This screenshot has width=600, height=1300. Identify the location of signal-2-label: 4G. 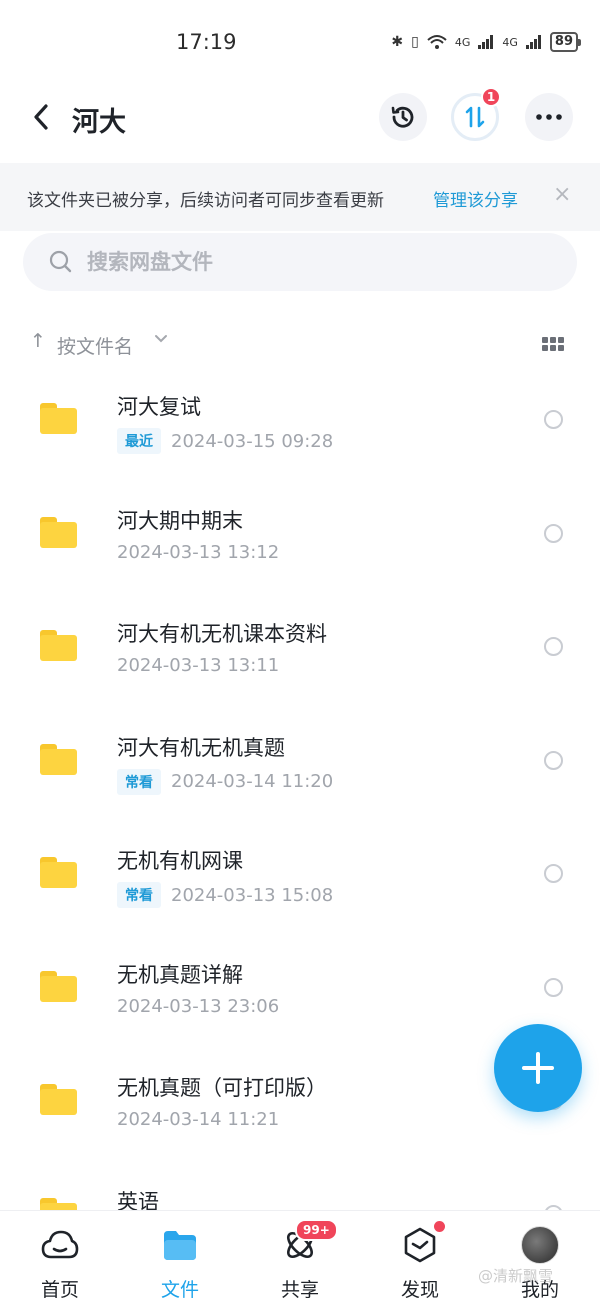
(510, 42).